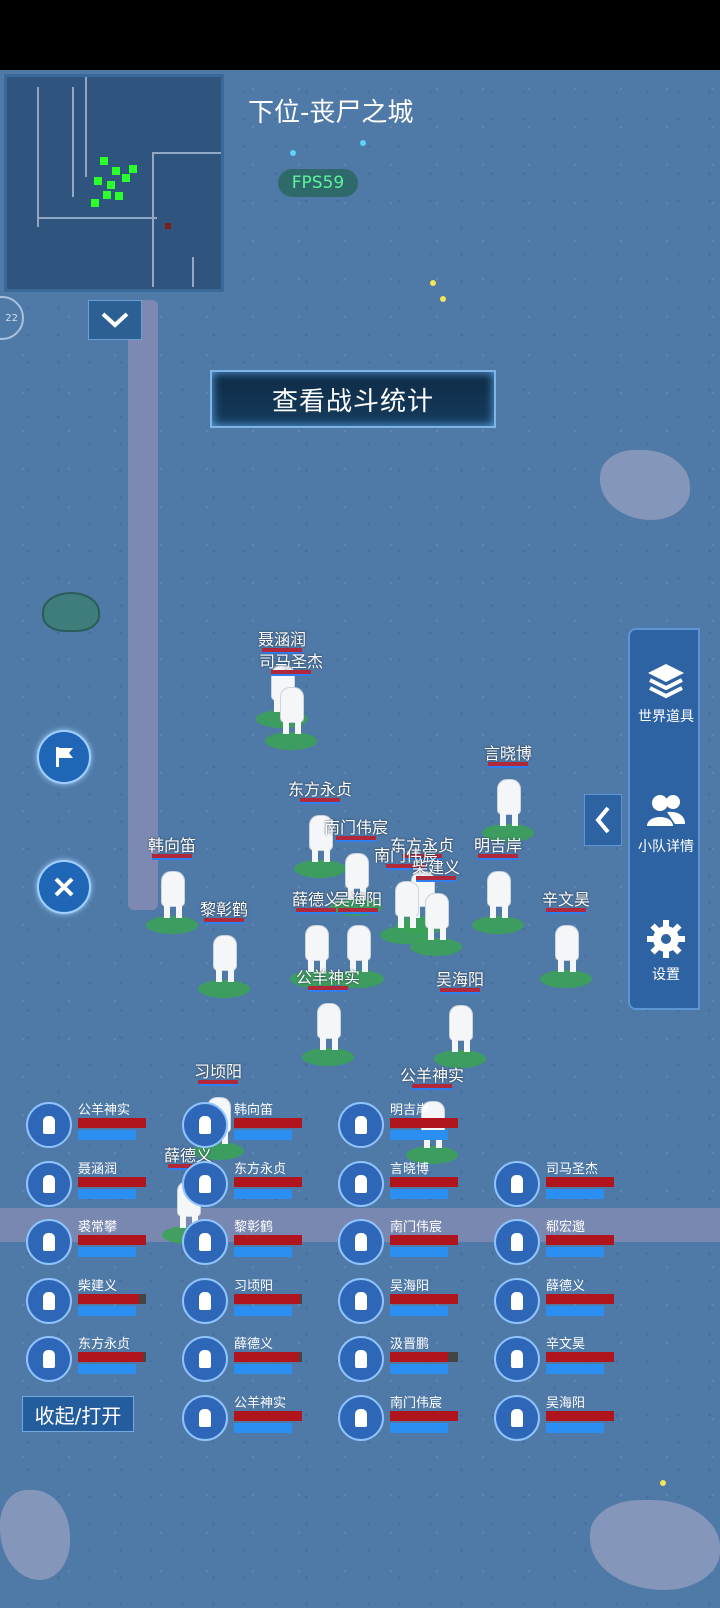  What do you see at coordinates (353, 399) in the screenshot?
I see `battle-stats-button: 查看战斗统计` at bounding box center [353, 399].